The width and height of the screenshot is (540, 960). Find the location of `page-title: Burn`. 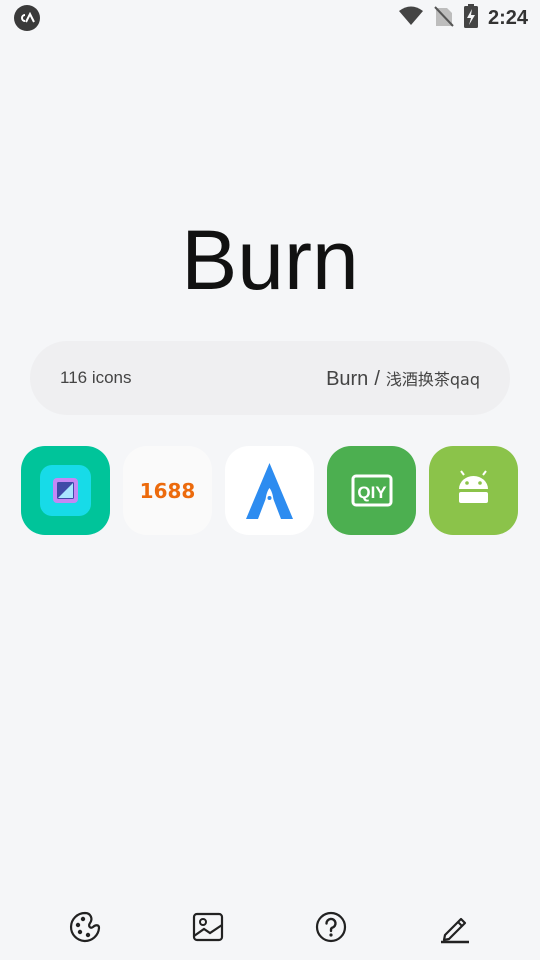

page-title: Burn is located at coordinates (270, 260).